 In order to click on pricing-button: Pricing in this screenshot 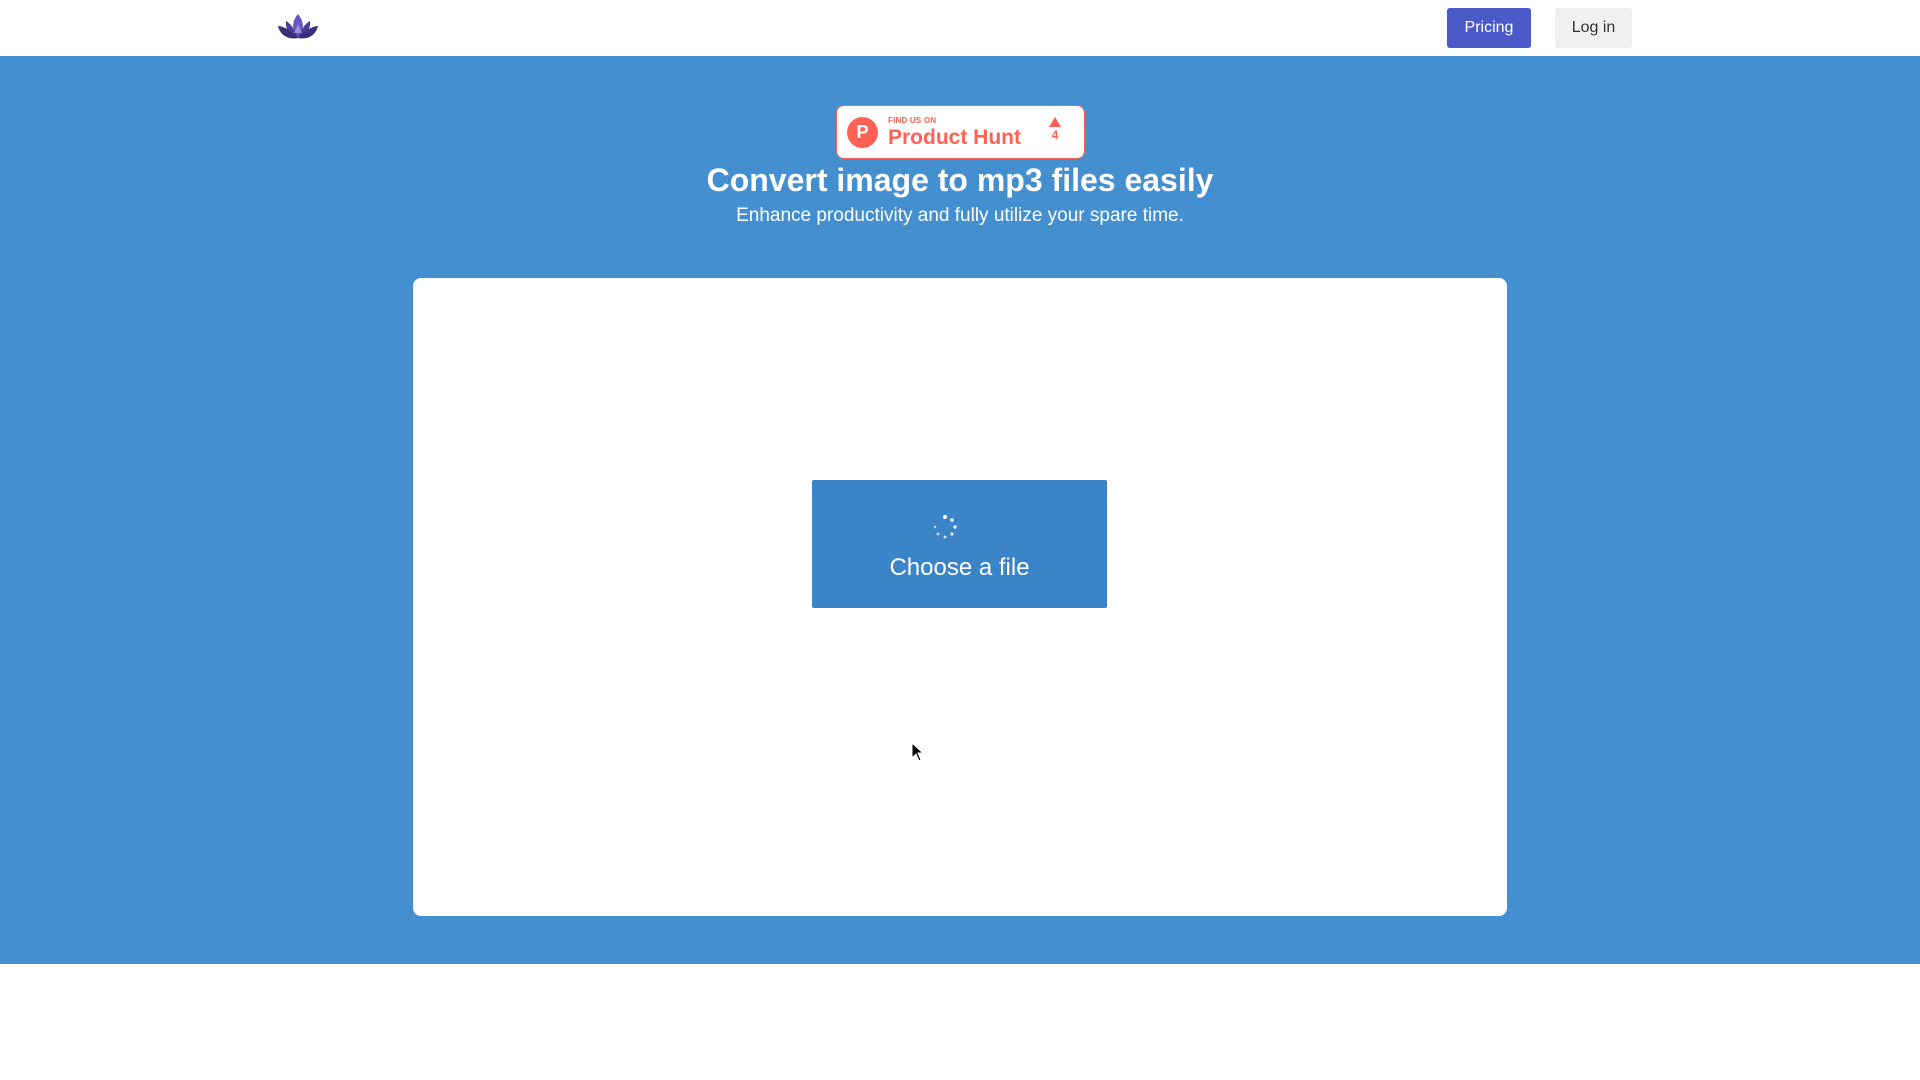, I will do `click(1489, 28)`.